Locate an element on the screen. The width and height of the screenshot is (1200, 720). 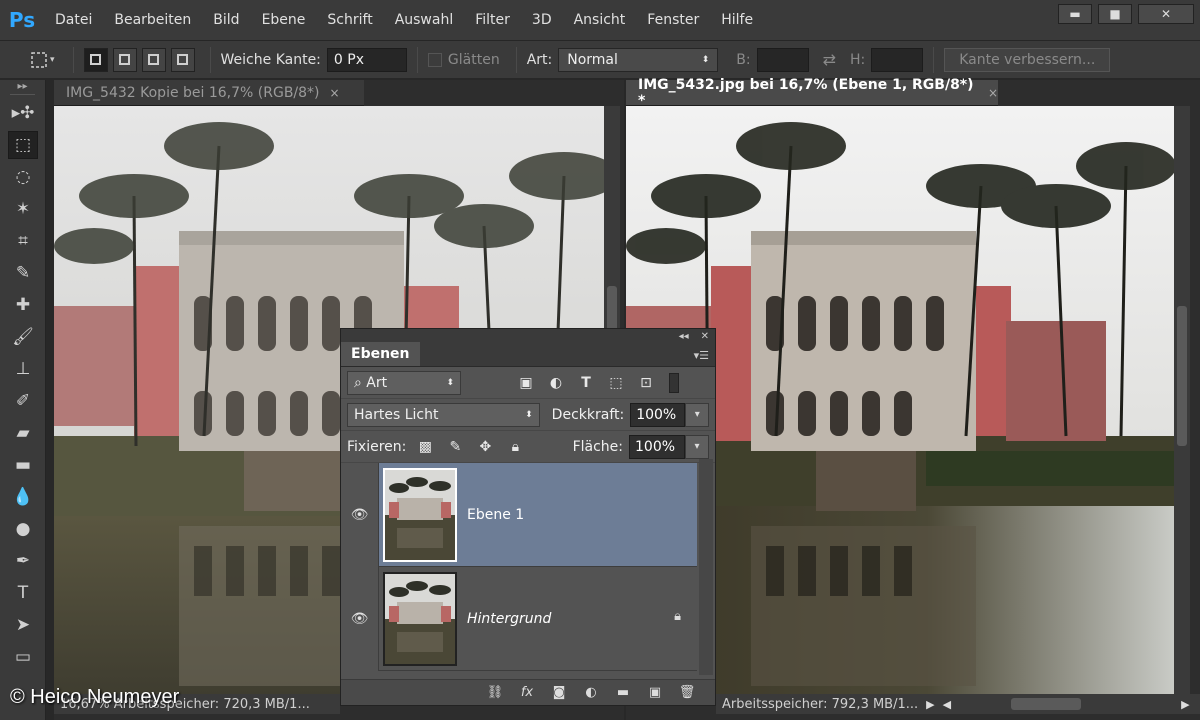
tab-layers: Ebenen is located at coordinates (380, 354).